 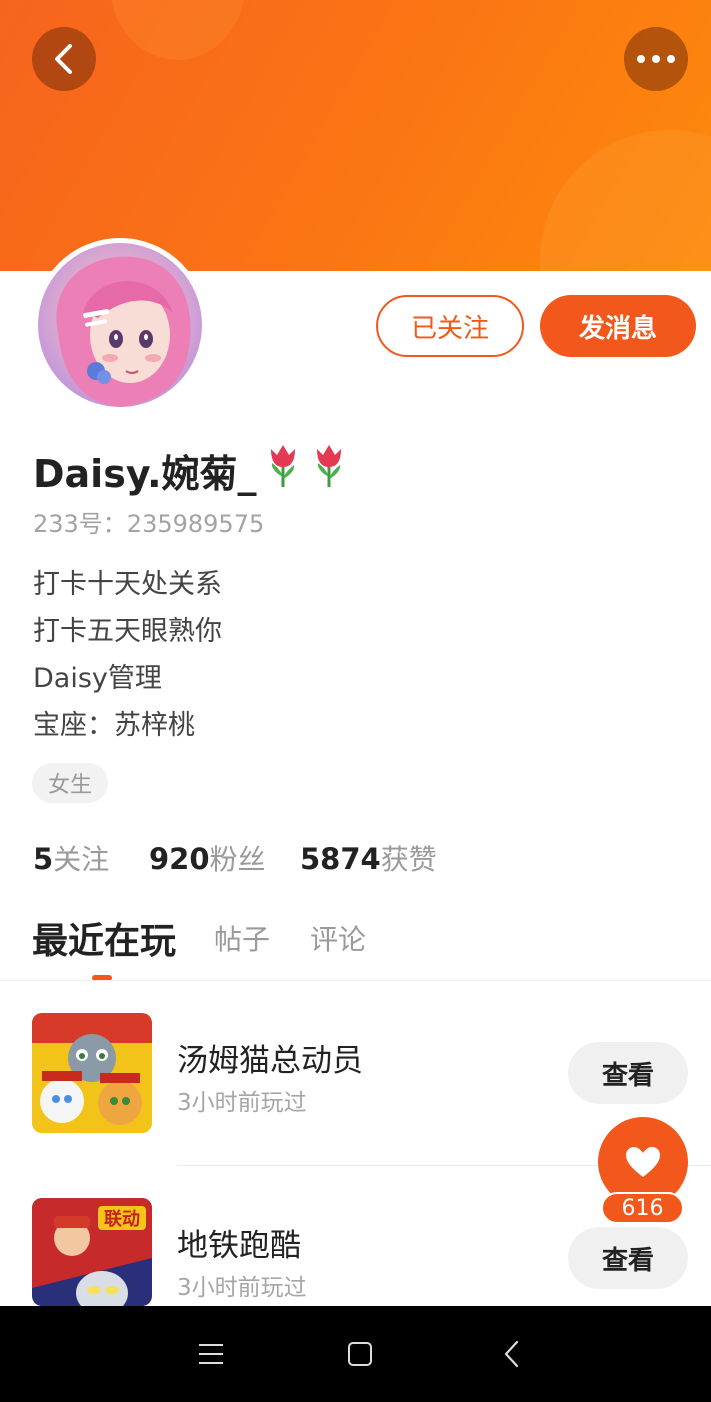 I want to click on gender-tag: 女生, so click(x=70, y=783).